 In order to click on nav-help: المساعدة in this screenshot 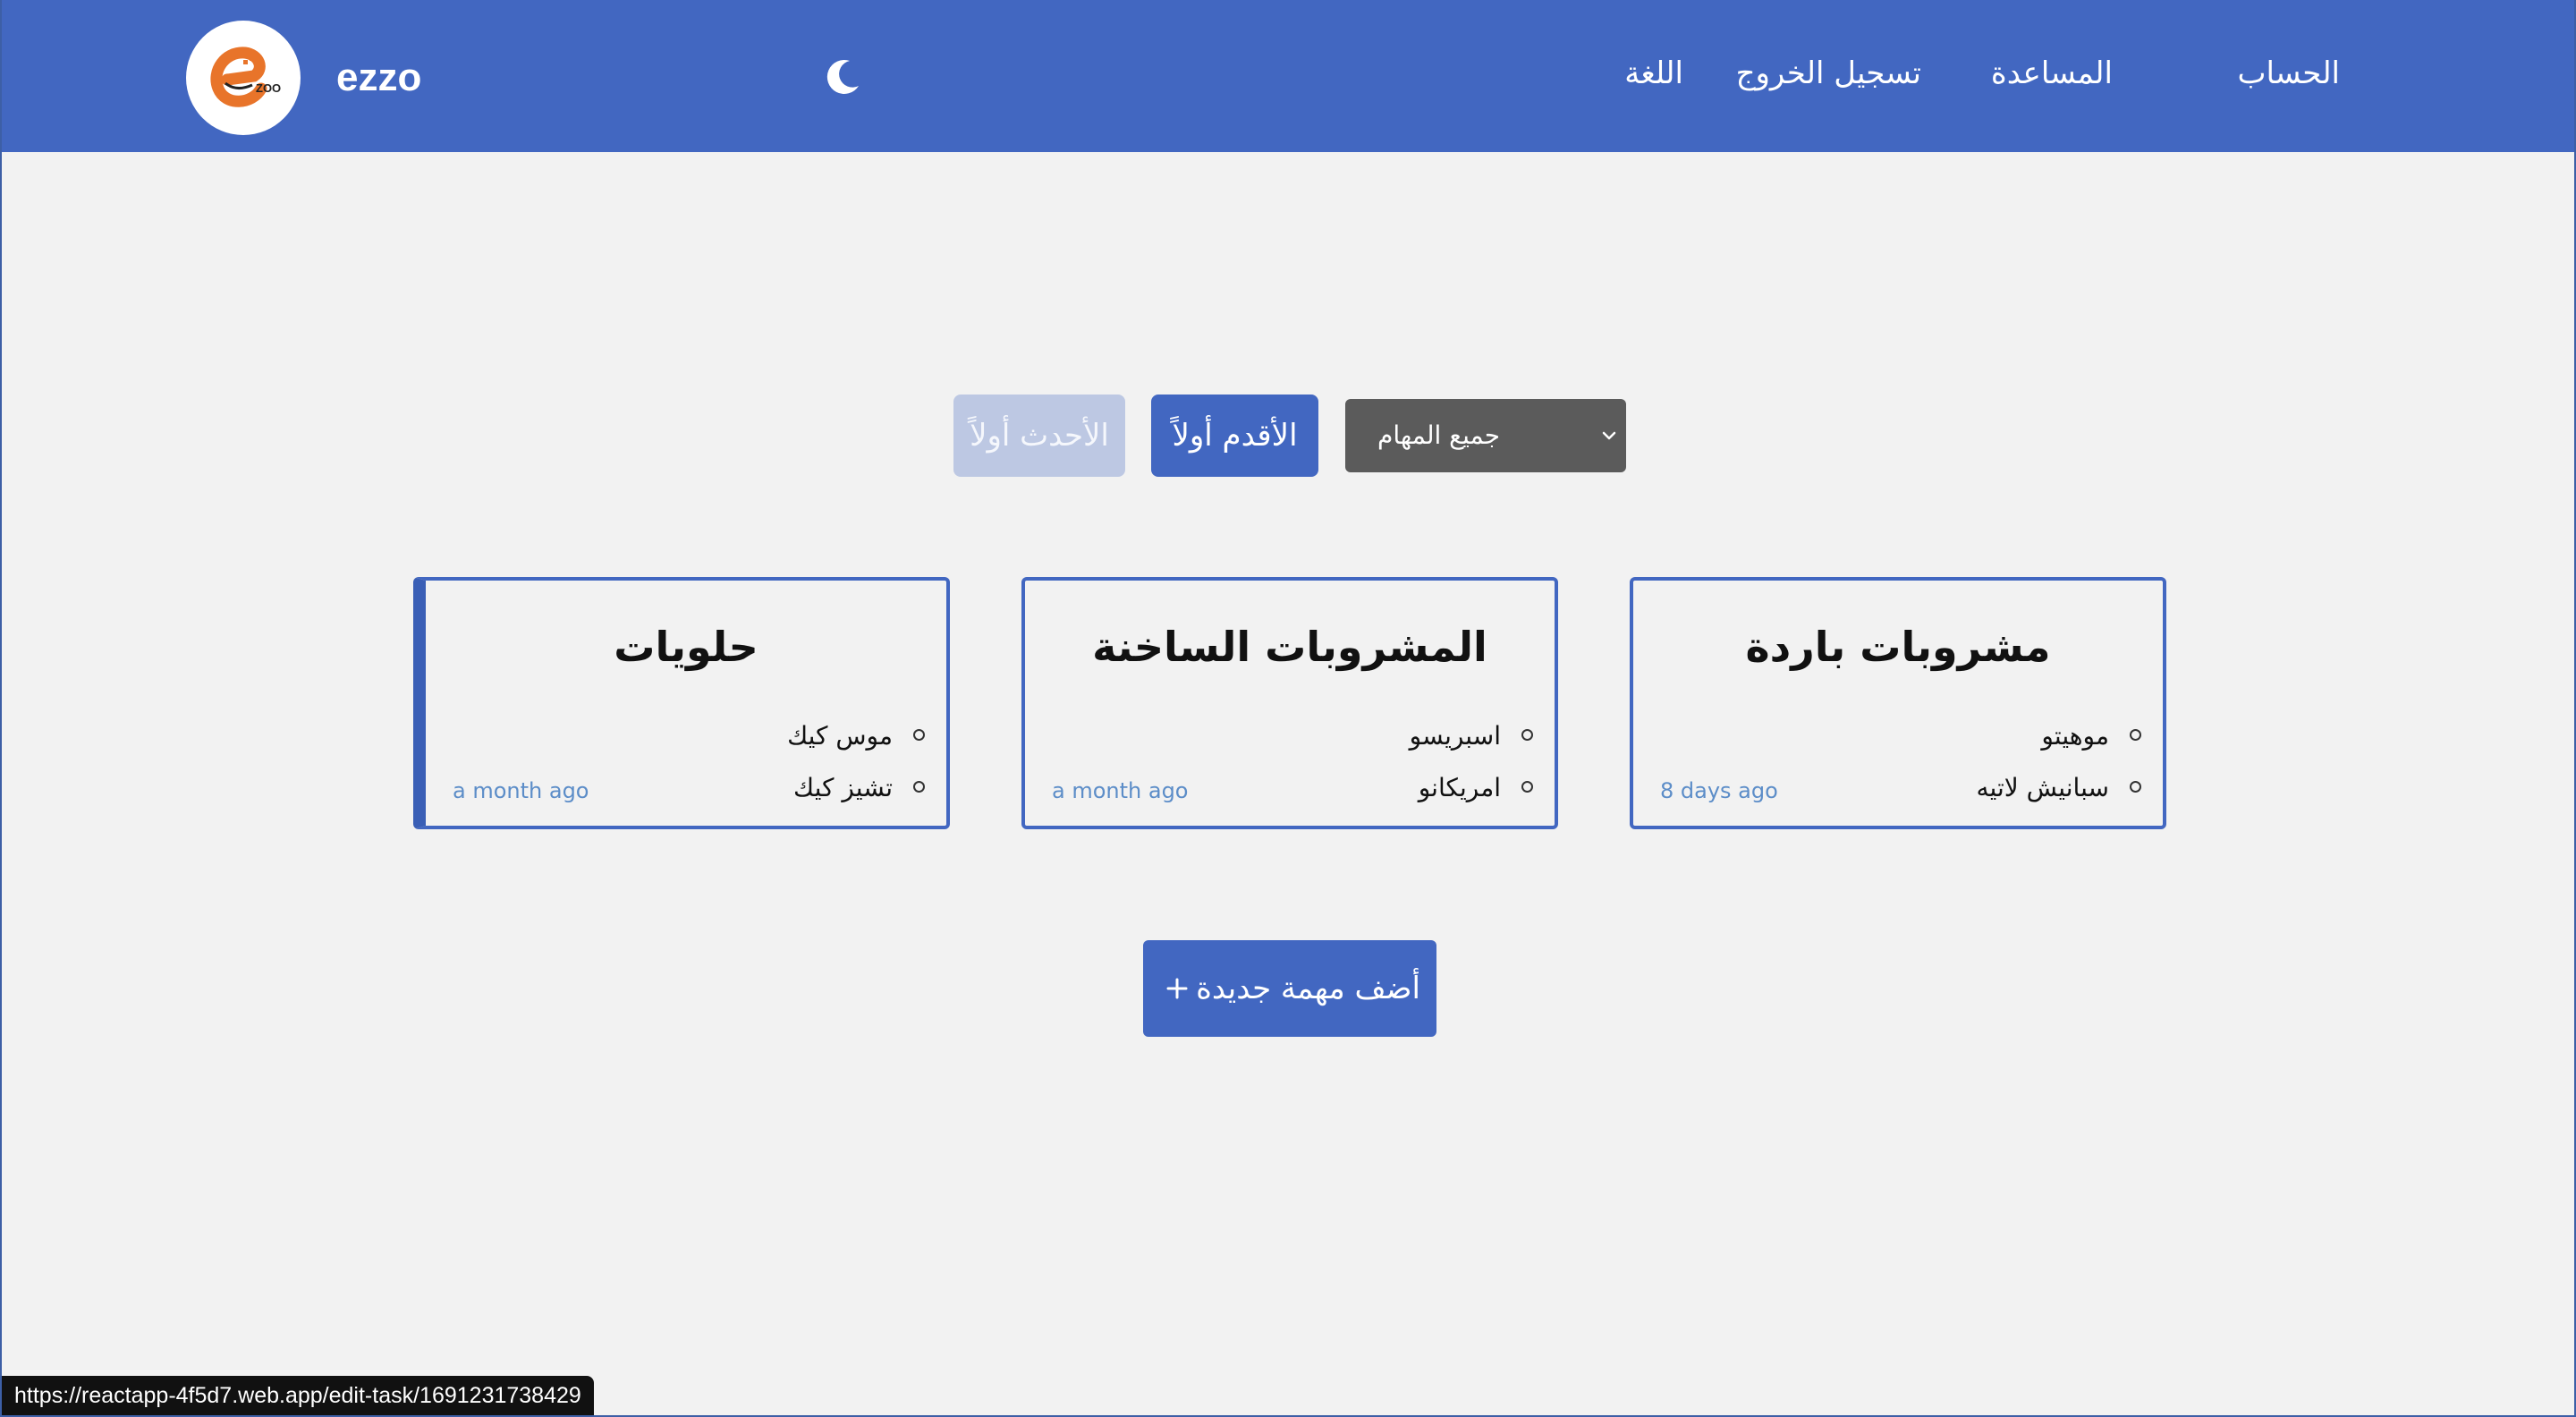, I will do `click(2052, 74)`.